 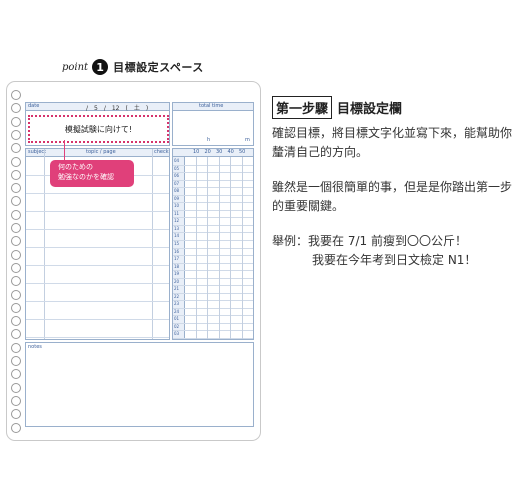 What do you see at coordinates (177, 191) in the screenshot?
I see `hour-label: 08` at bounding box center [177, 191].